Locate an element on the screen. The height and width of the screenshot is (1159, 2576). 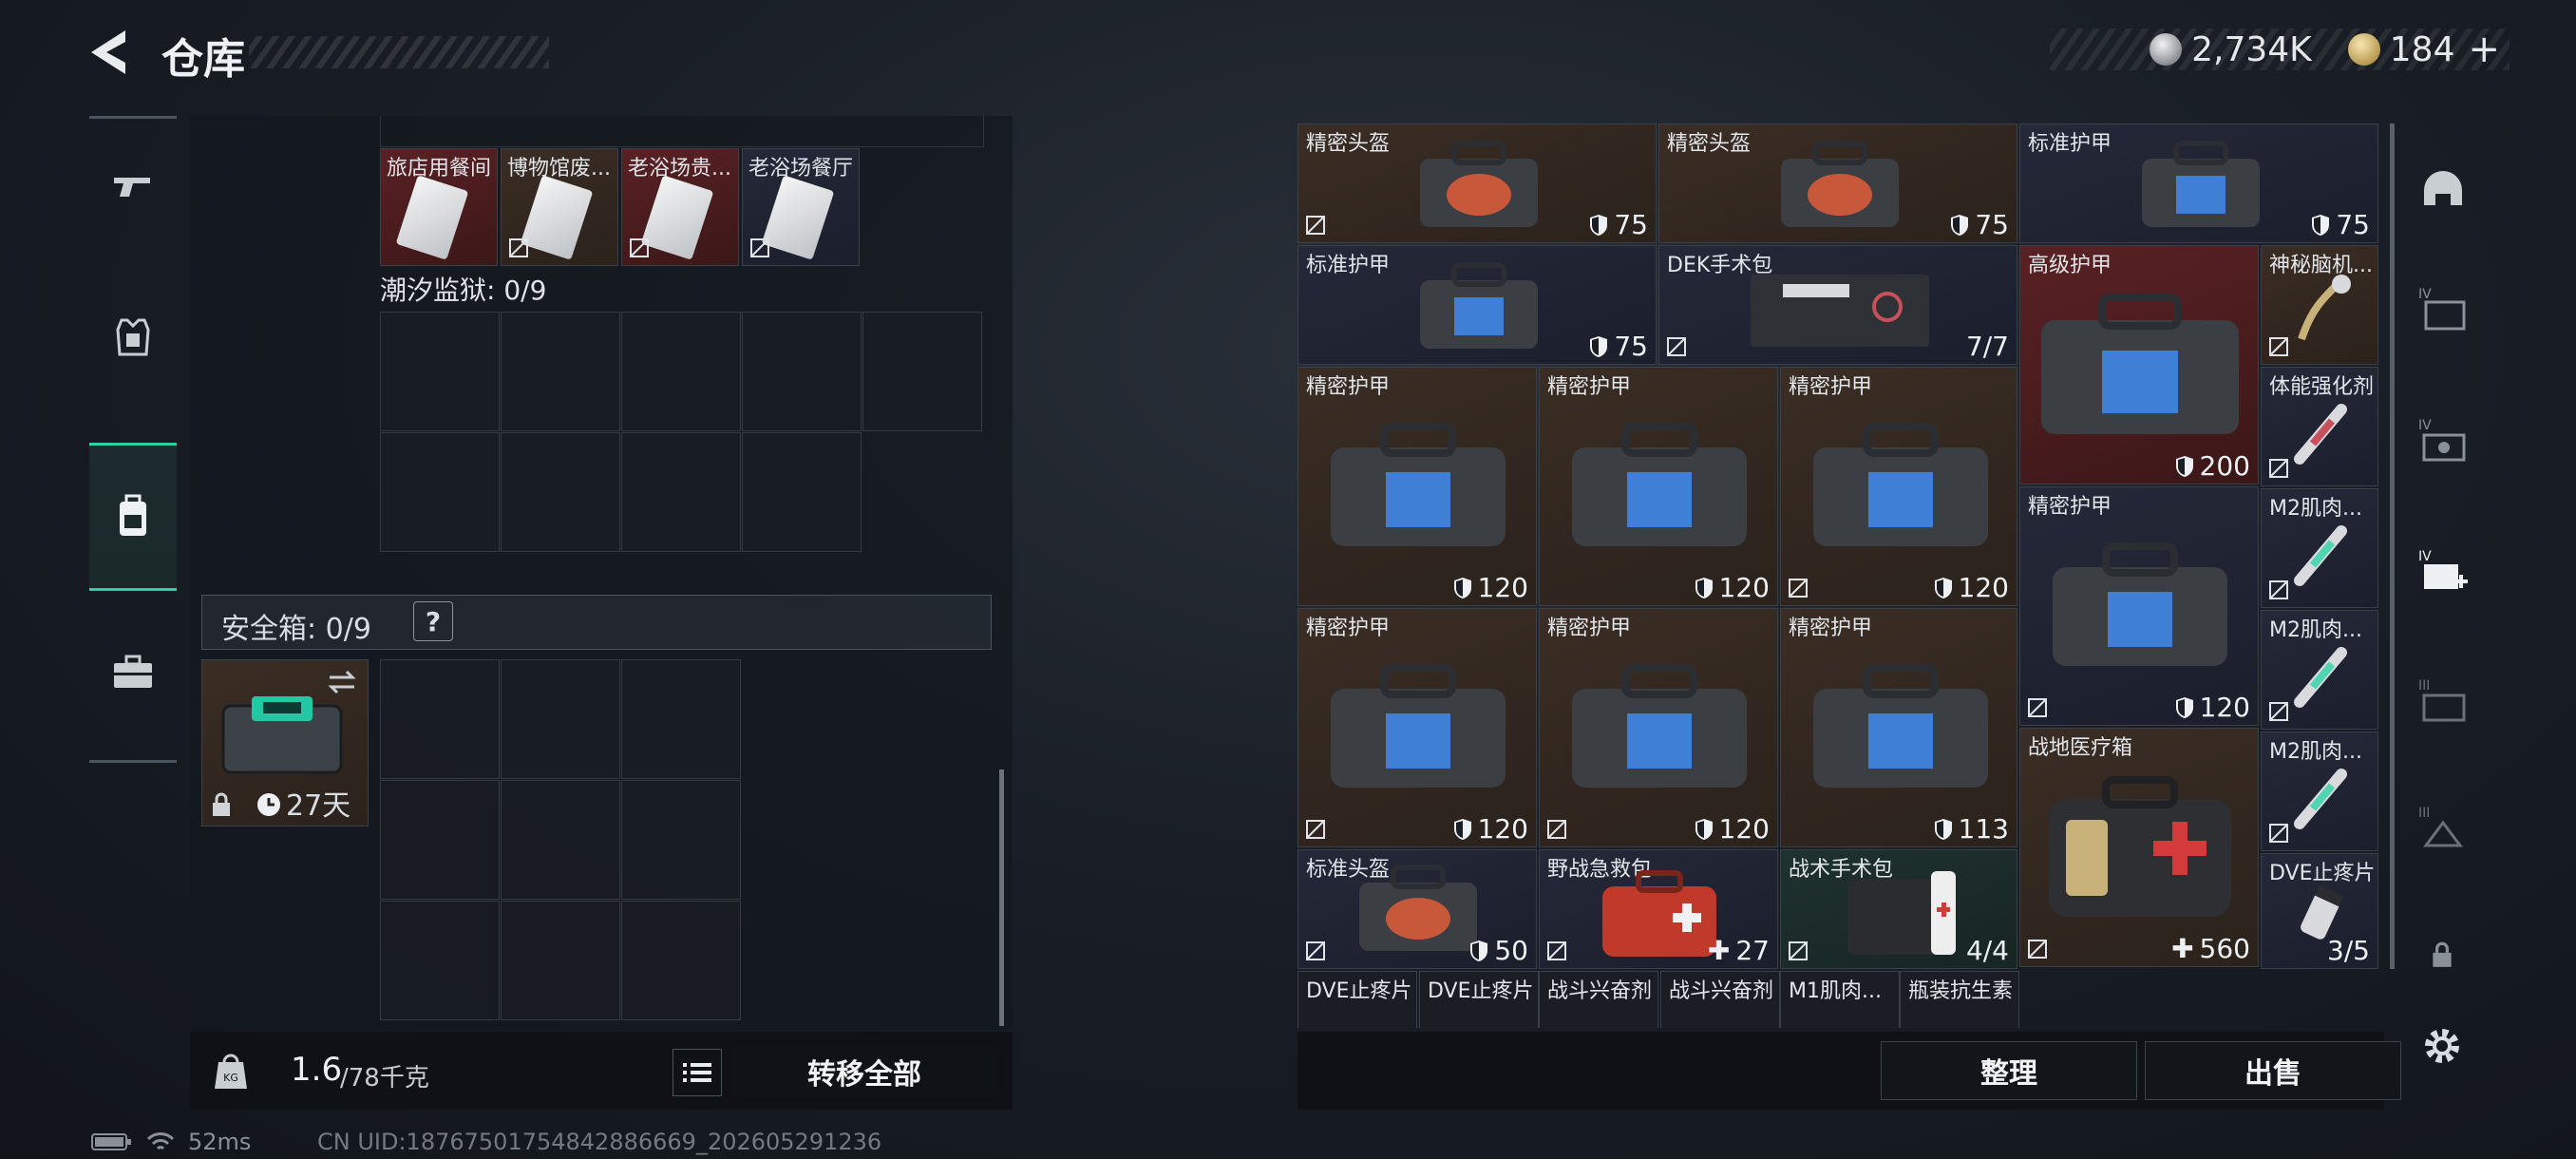
item-name: 战斗兴奋剂 is located at coordinates (1600, 991).